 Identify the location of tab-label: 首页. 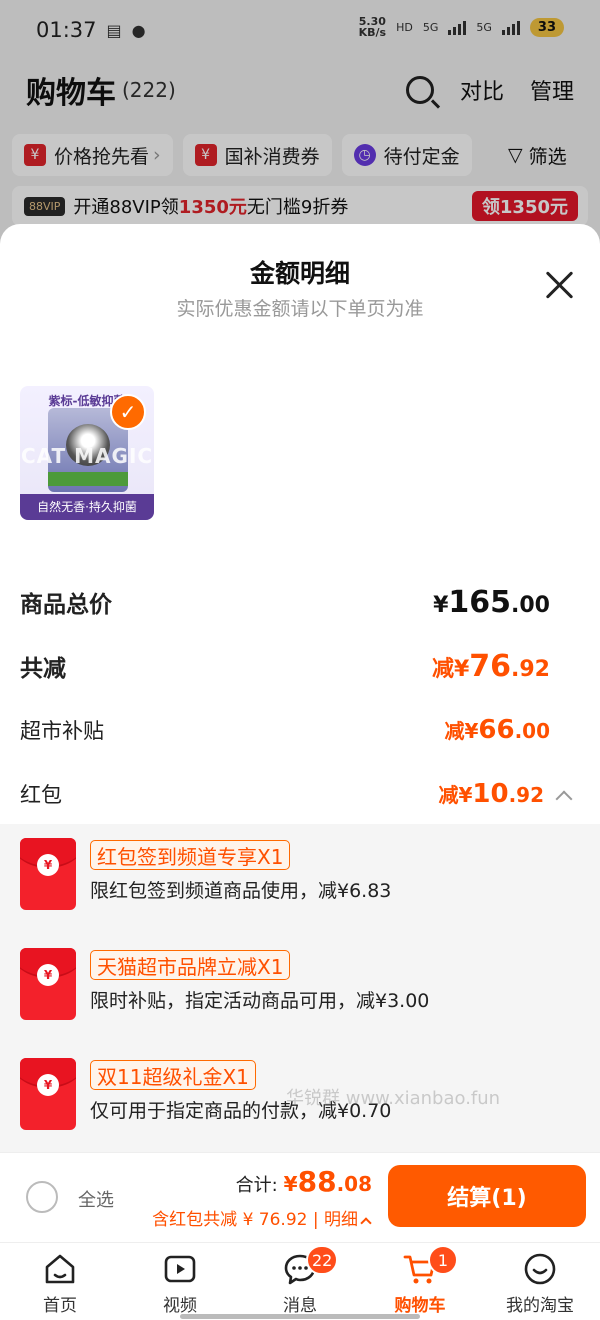
(60, 1306).